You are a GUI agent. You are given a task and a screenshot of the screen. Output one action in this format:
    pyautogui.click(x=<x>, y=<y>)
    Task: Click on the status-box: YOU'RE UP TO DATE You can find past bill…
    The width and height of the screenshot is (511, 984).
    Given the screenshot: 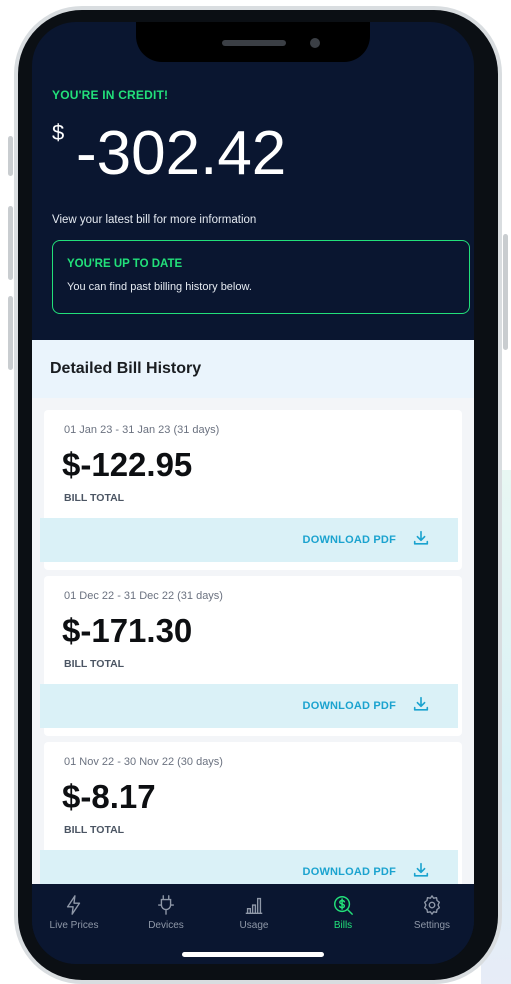 What is the action you would take?
    pyautogui.click(x=261, y=277)
    